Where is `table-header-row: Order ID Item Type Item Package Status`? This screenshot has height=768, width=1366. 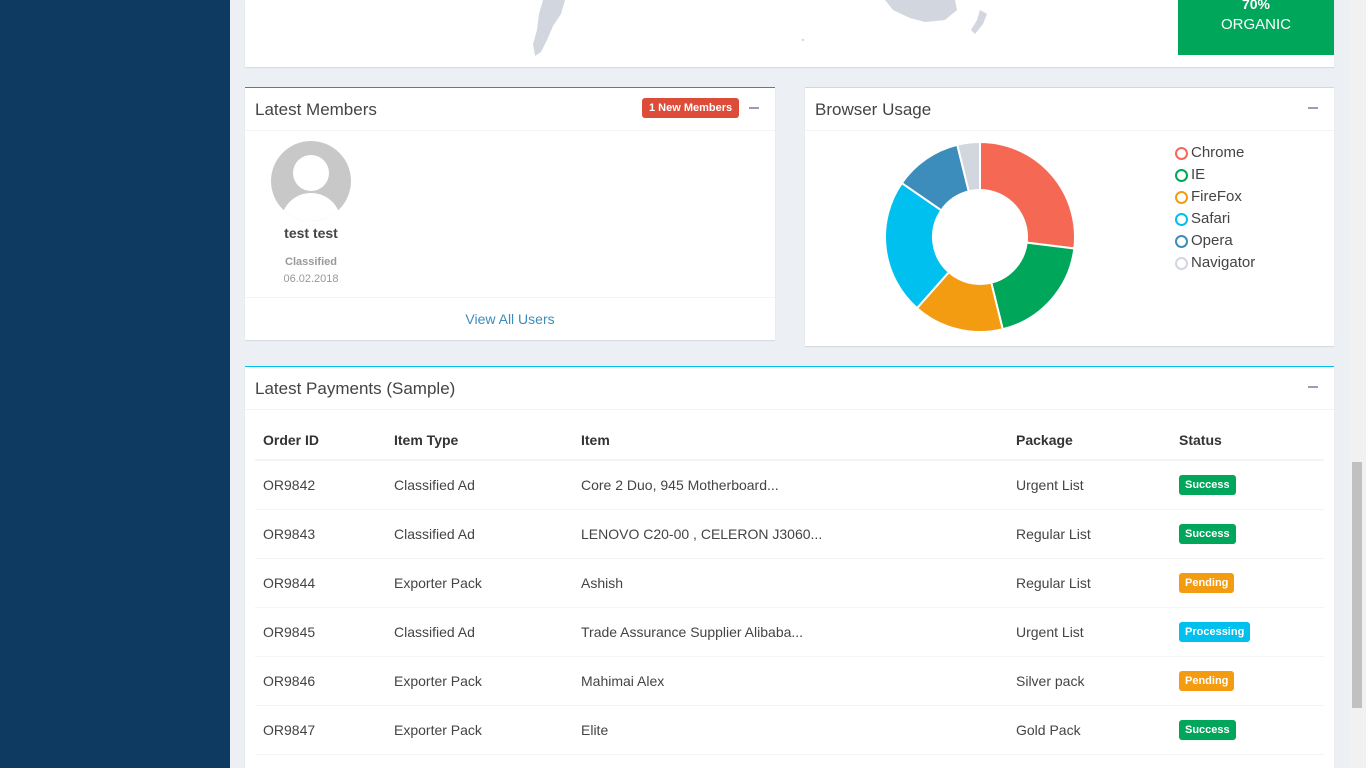 table-header-row: Order ID Item Type Item Package Status is located at coordinates (789, 440).